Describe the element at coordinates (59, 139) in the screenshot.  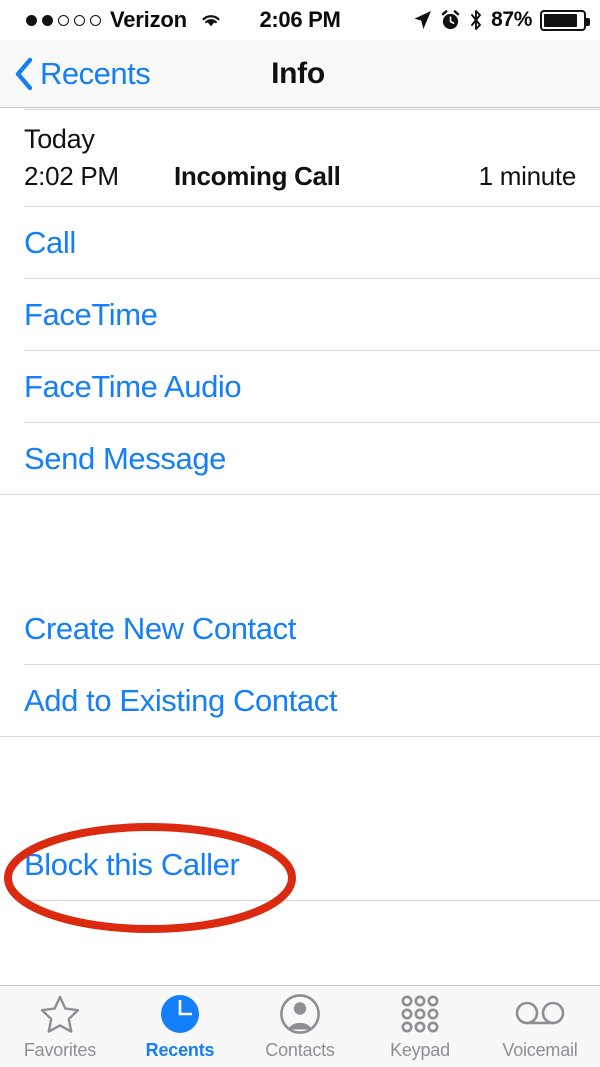
I see `call-date-header: Today` at that location.